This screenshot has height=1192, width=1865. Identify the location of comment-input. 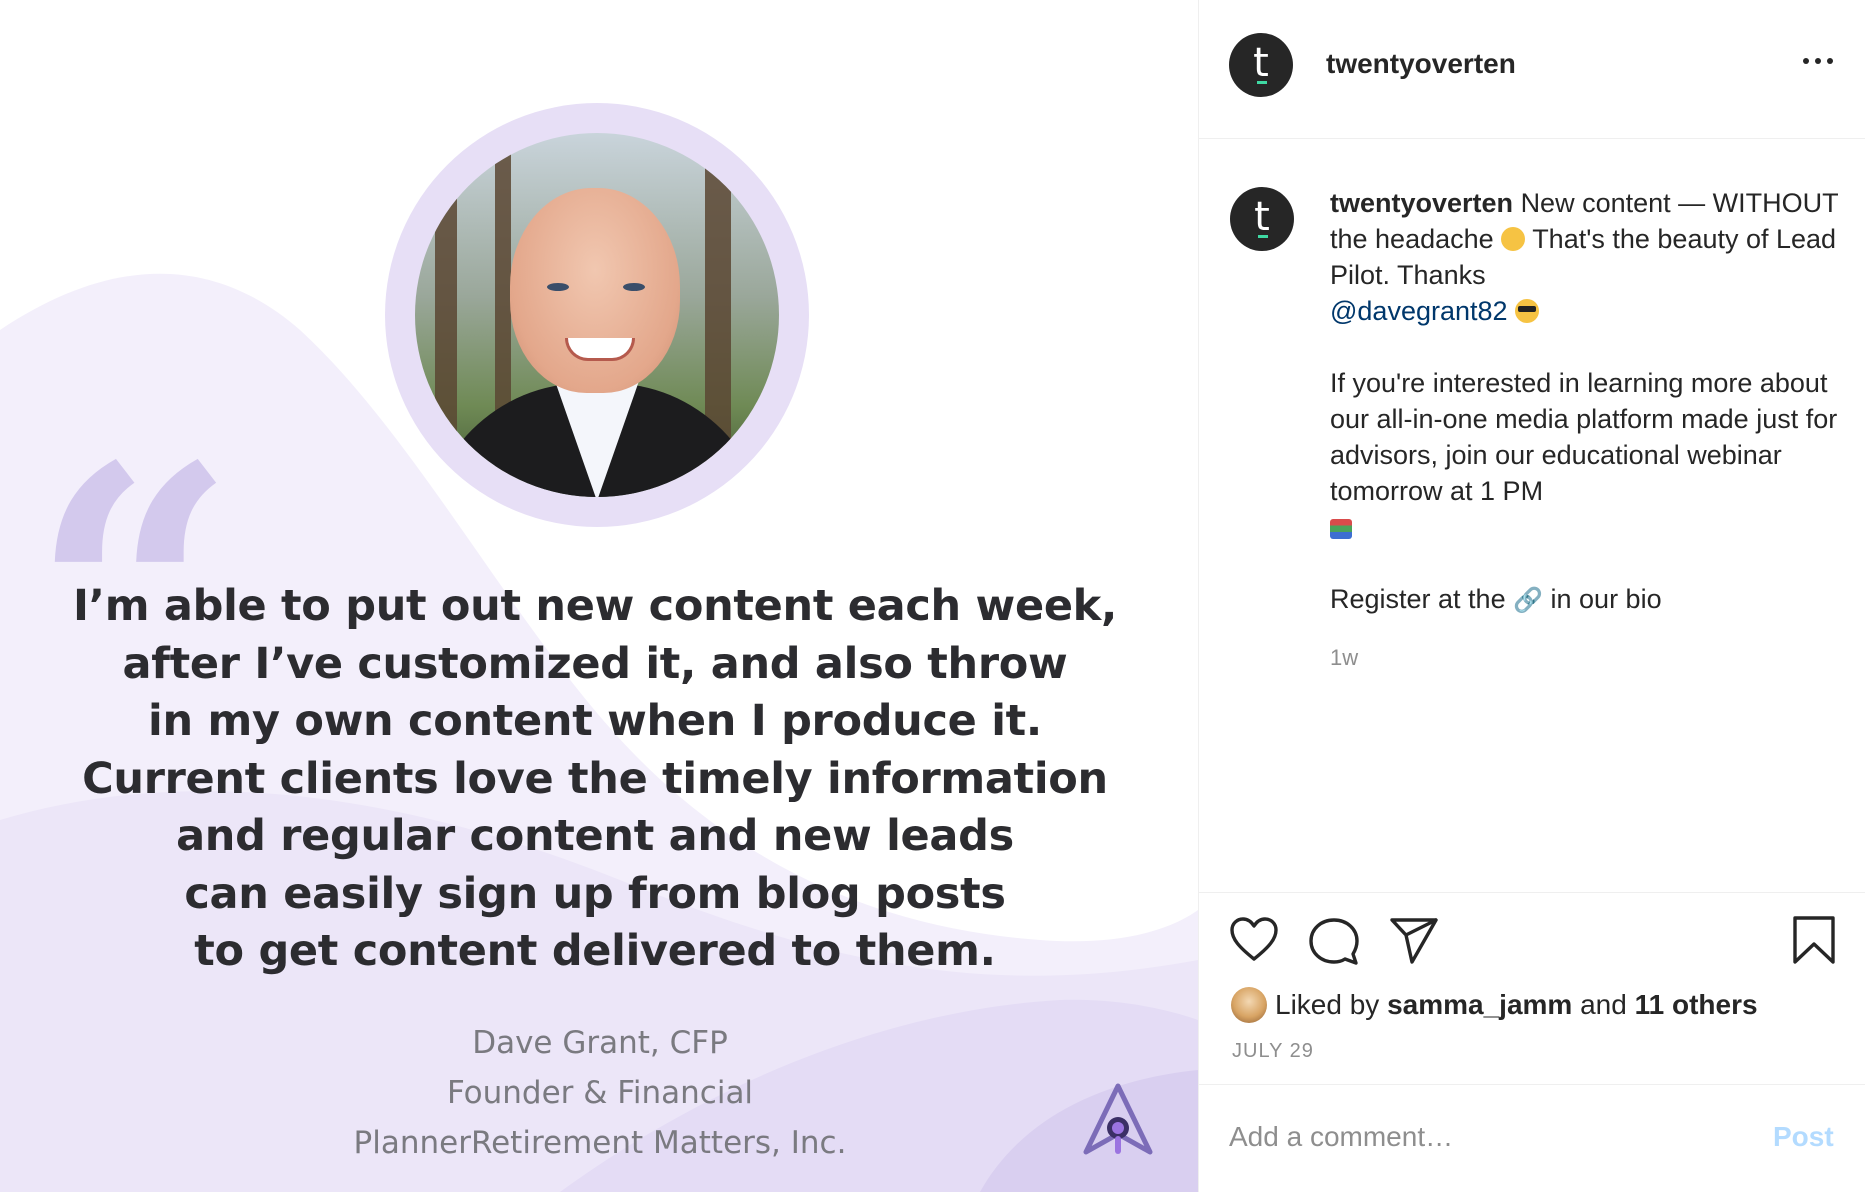
(1479, 1137).